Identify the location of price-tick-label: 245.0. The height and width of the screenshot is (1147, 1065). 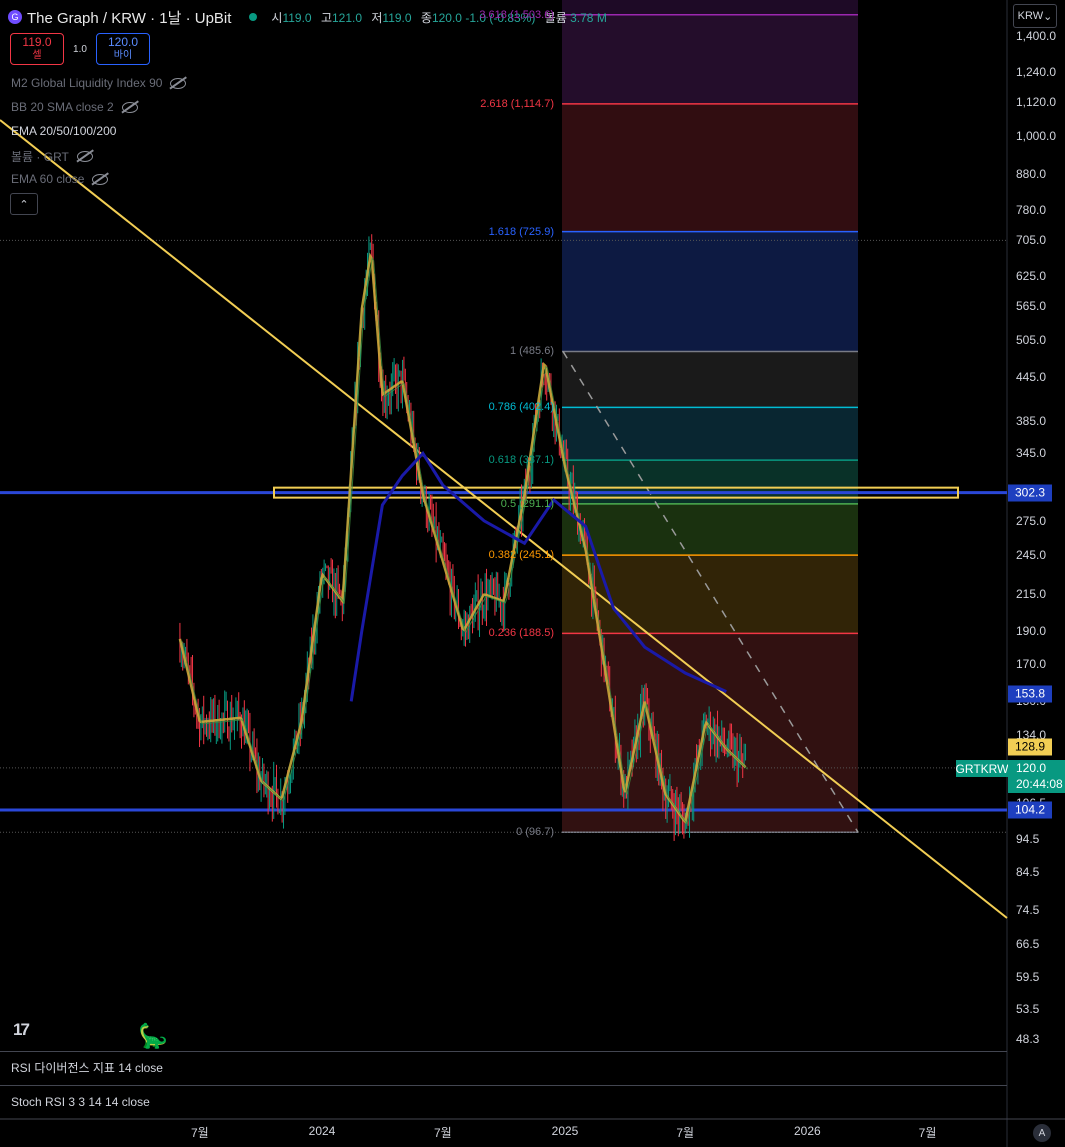
(1031, 555).